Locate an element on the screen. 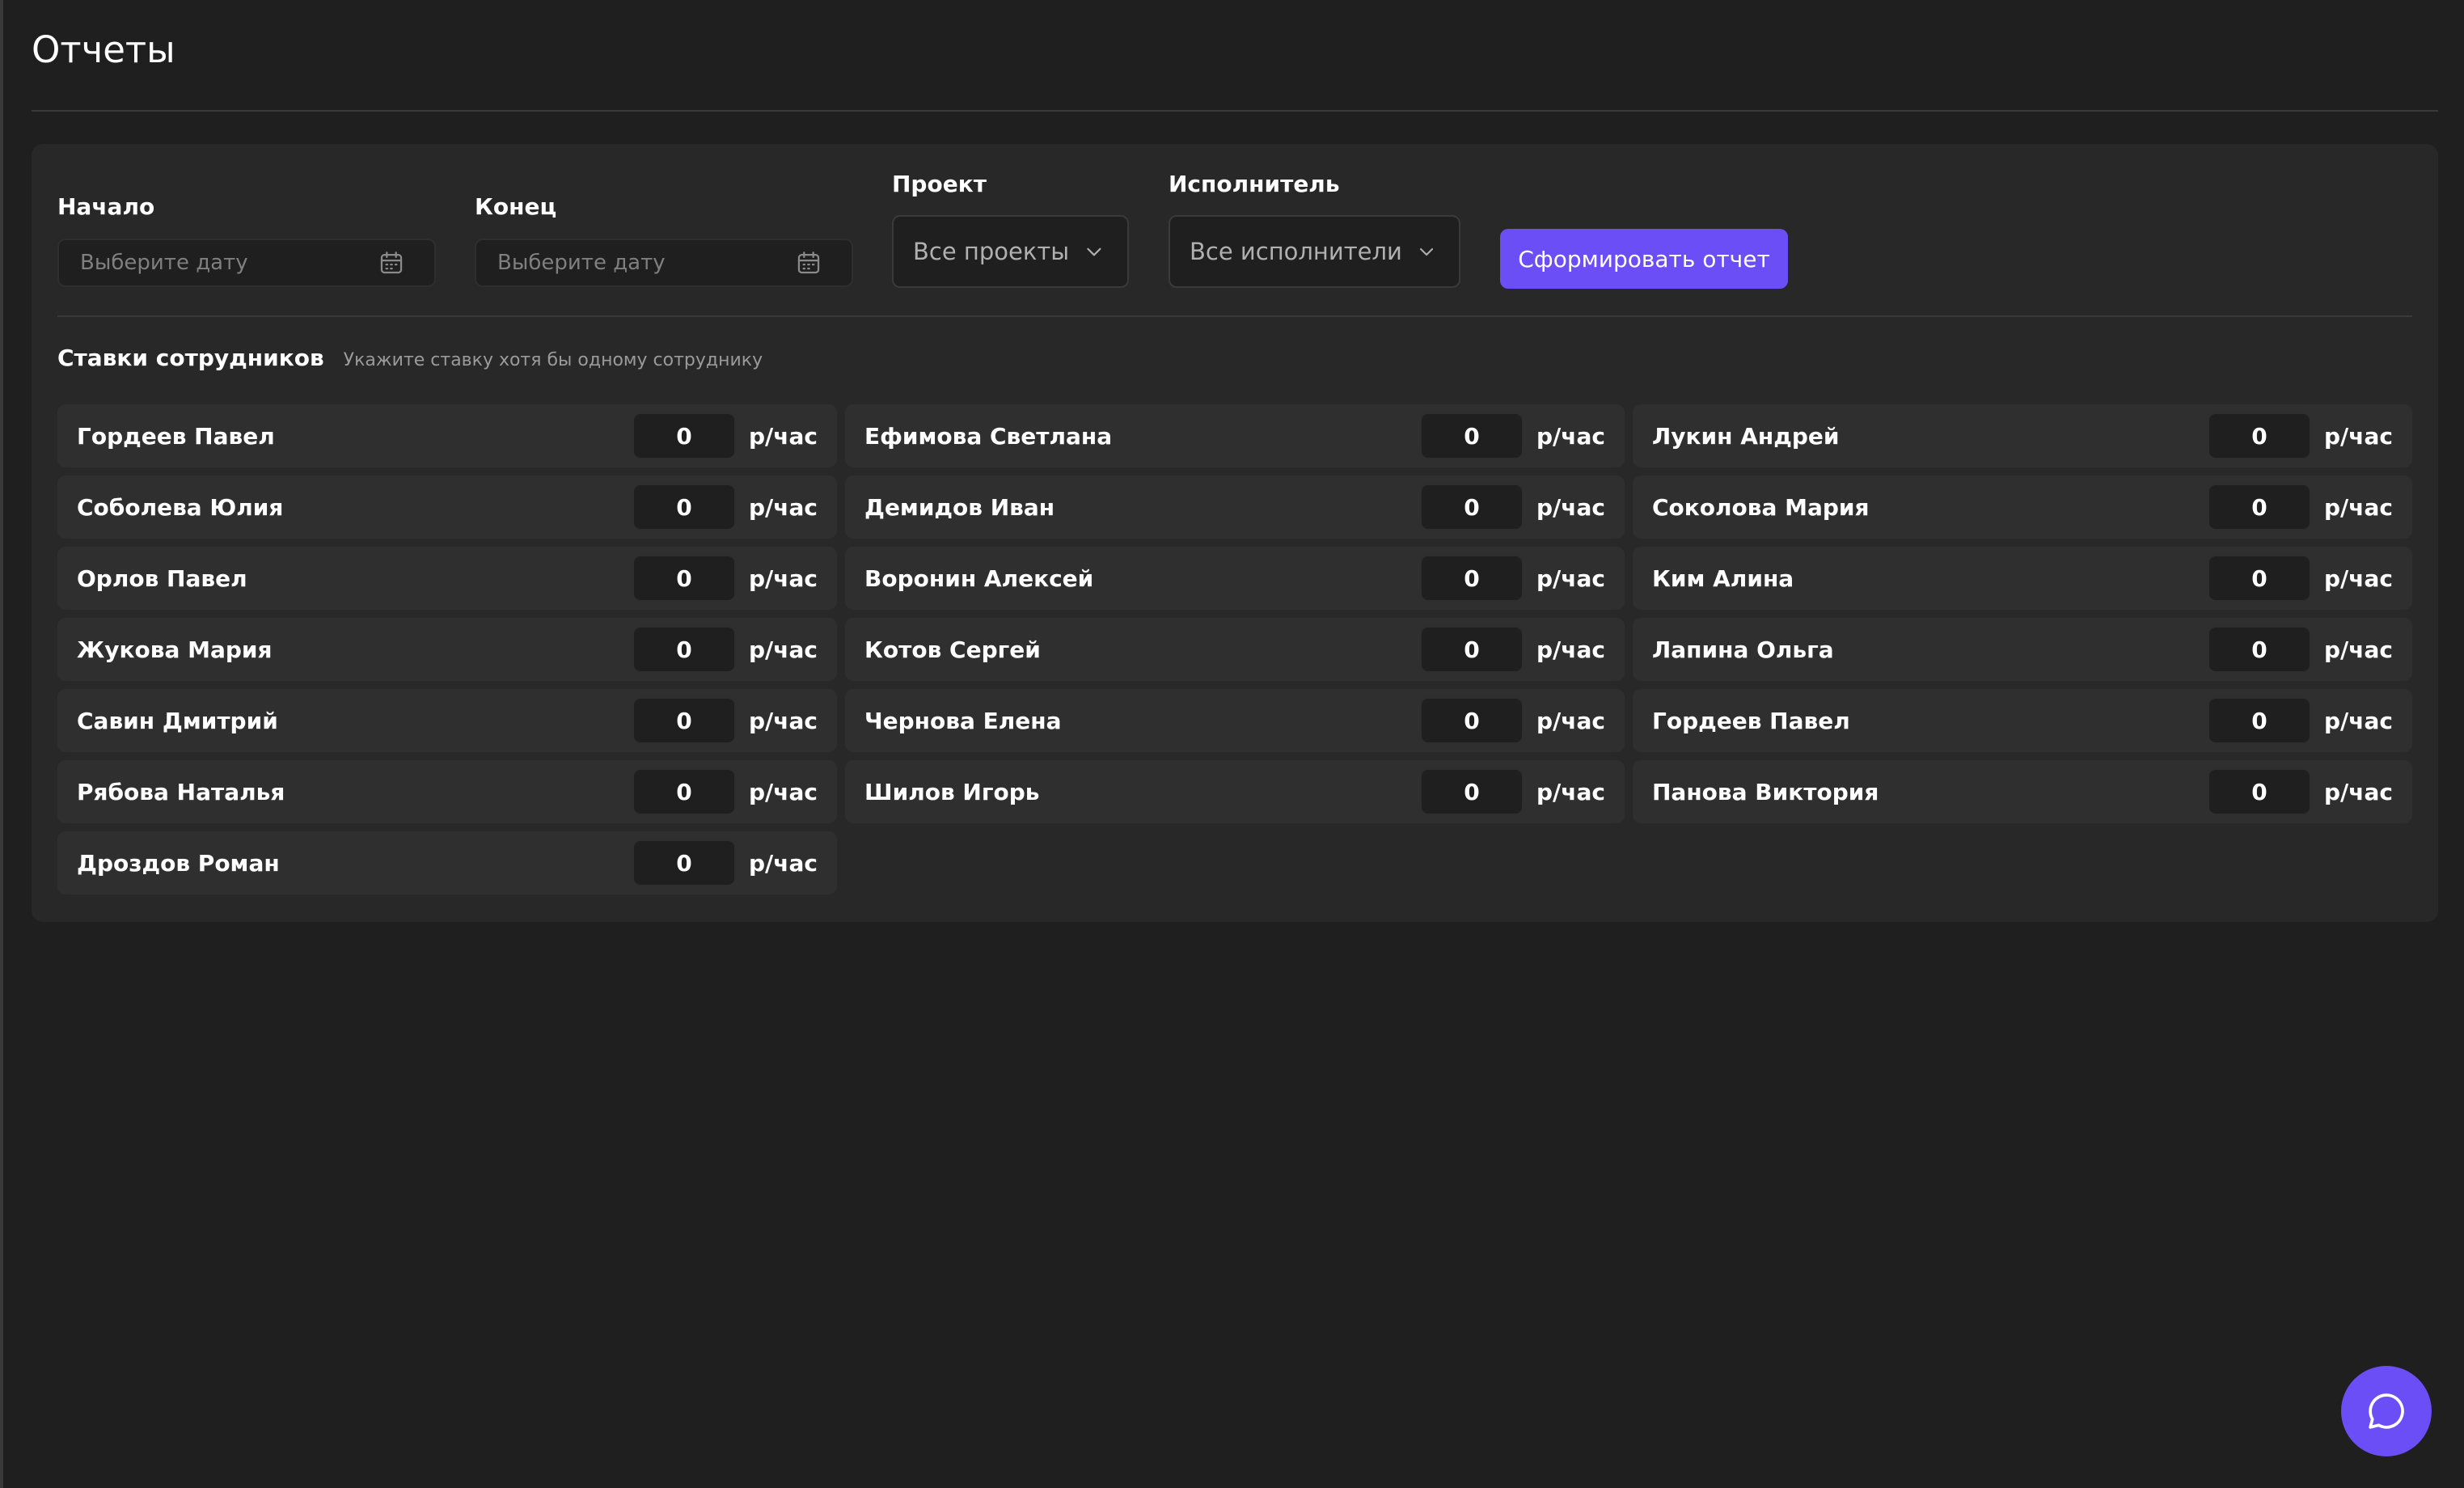  project-select-value: Все проекты is located at coordinates (991, 251).